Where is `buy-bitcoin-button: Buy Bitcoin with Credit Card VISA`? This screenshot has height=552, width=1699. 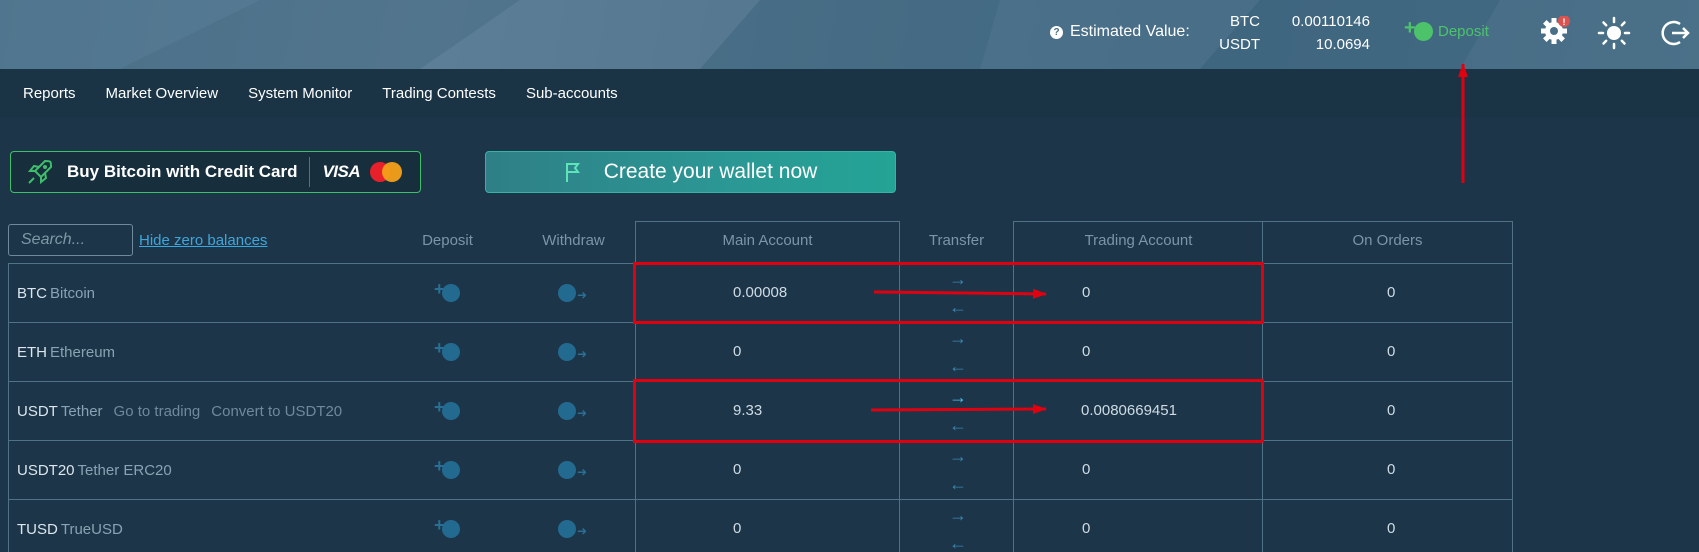 buy-bitcoin-button: Buy Bitcoin with Credit Card VISA is located at coordinates (215, 172).